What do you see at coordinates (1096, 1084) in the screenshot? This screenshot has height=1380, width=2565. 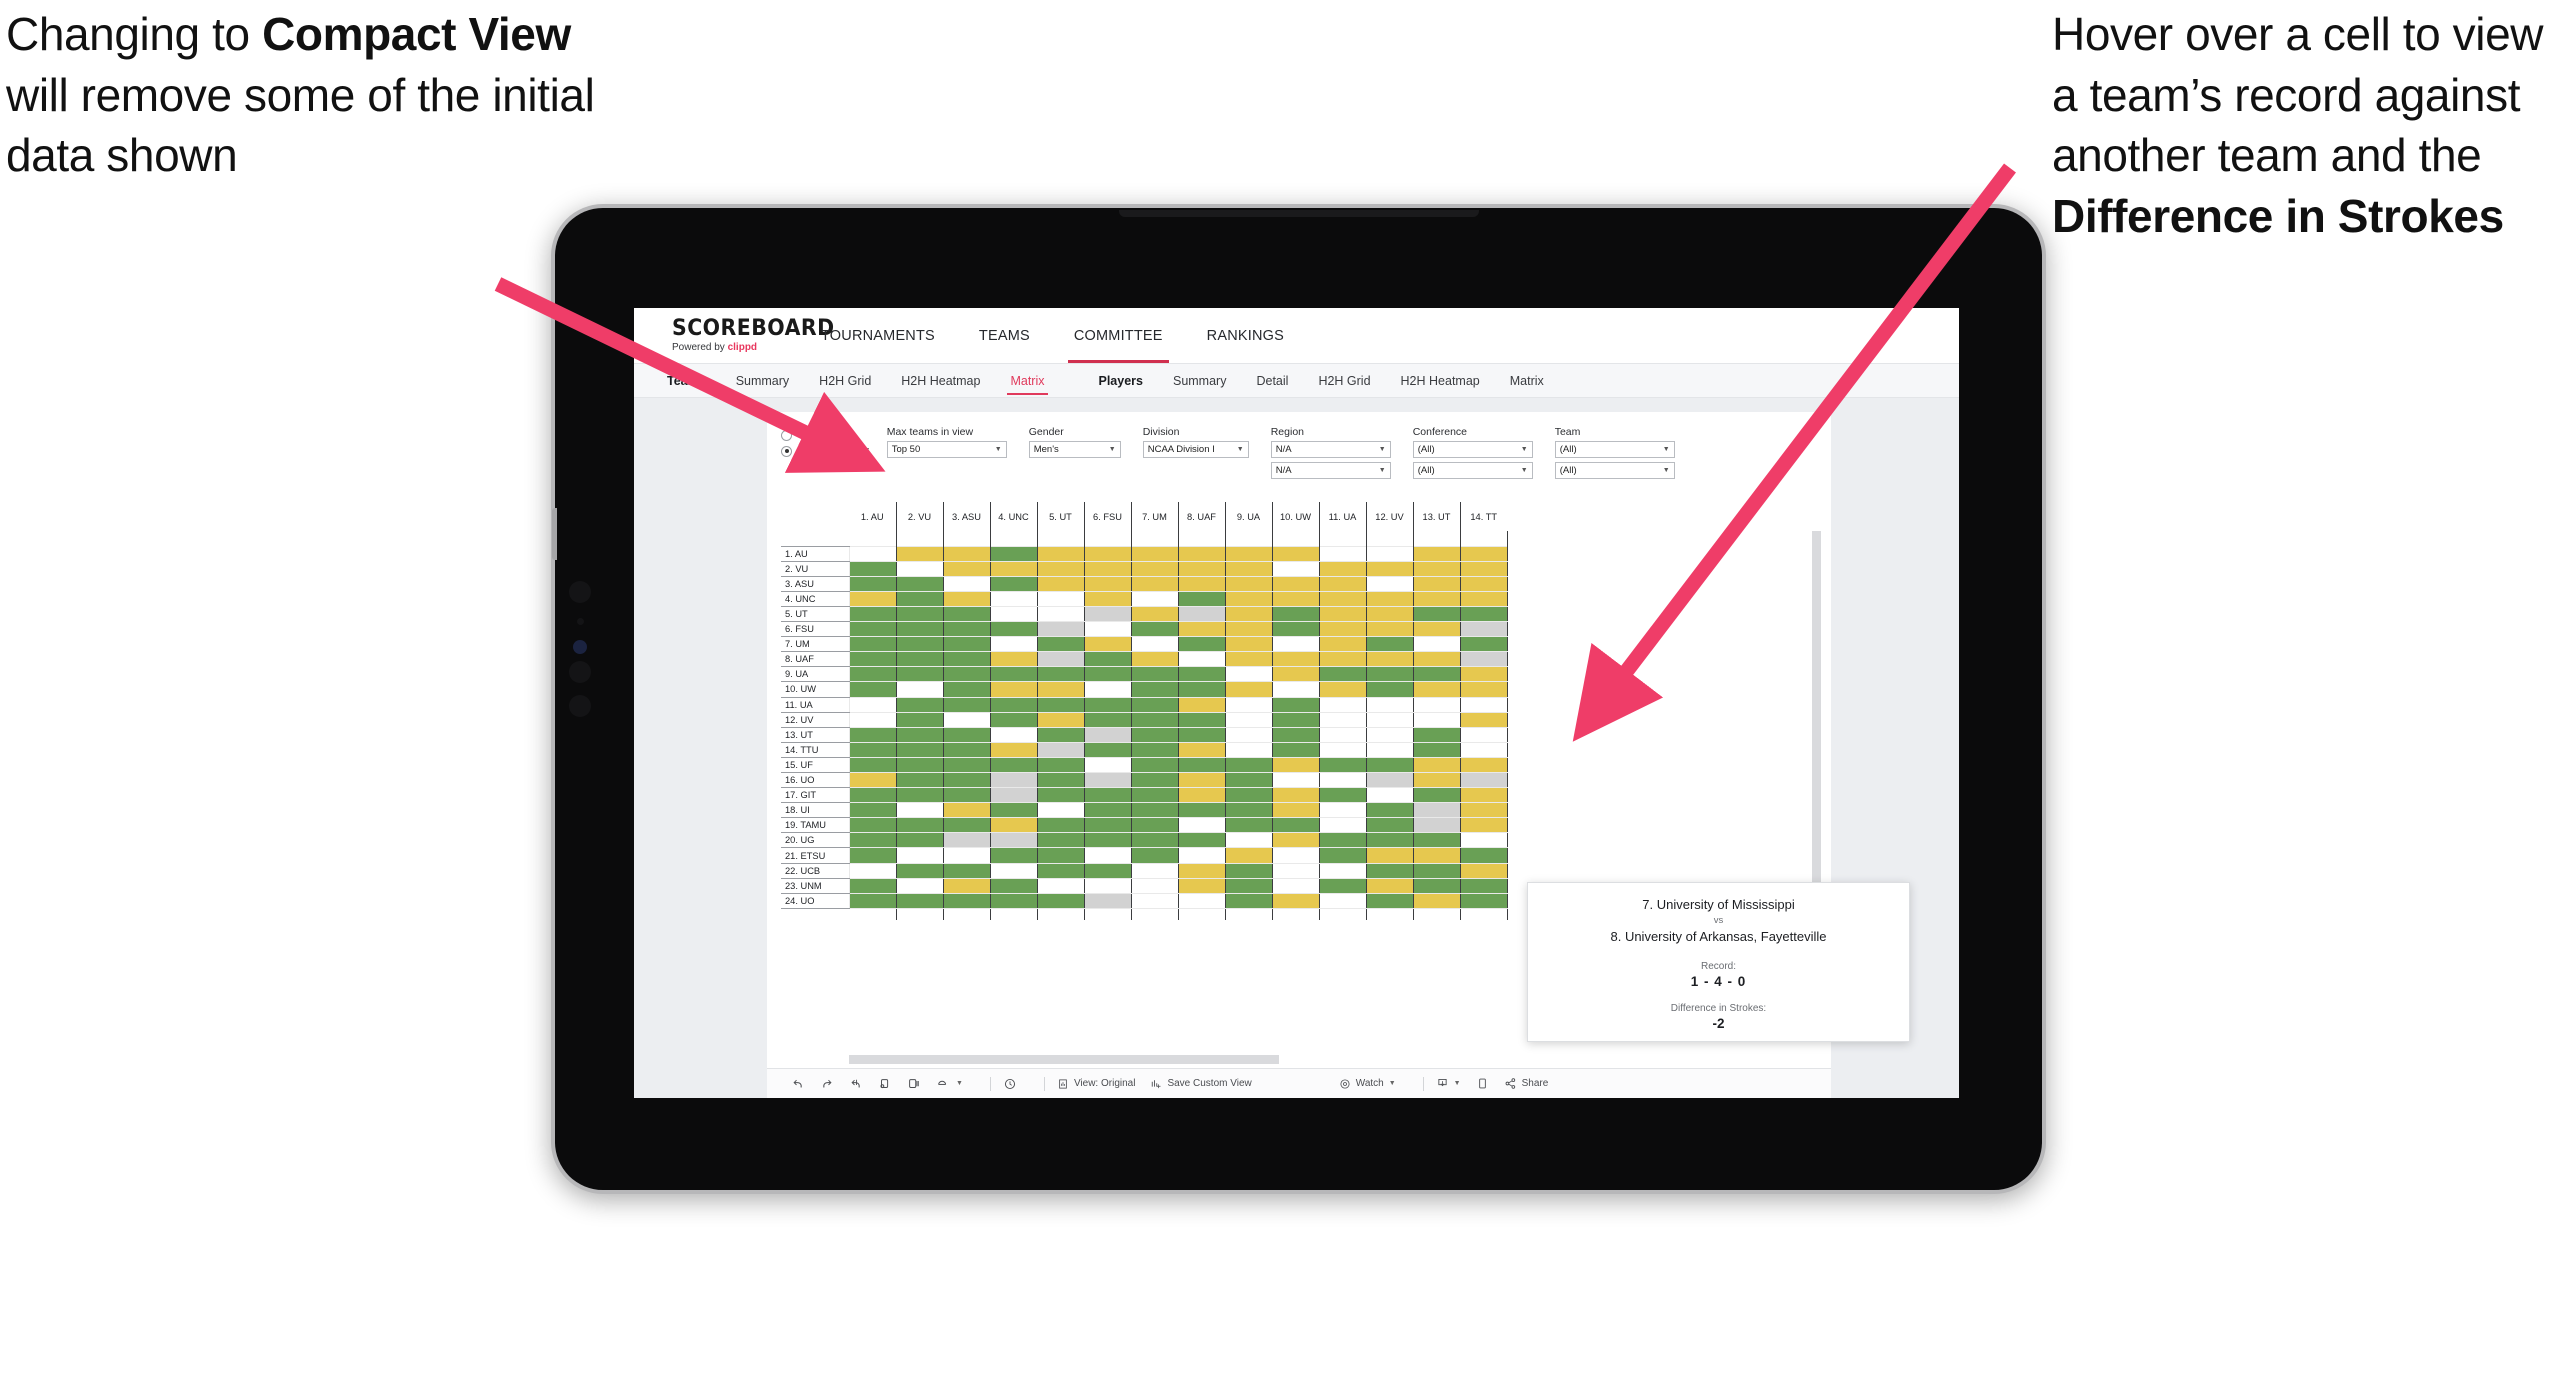 I see `view-original-button: View: Original` at bounding box center [1096, 1084].